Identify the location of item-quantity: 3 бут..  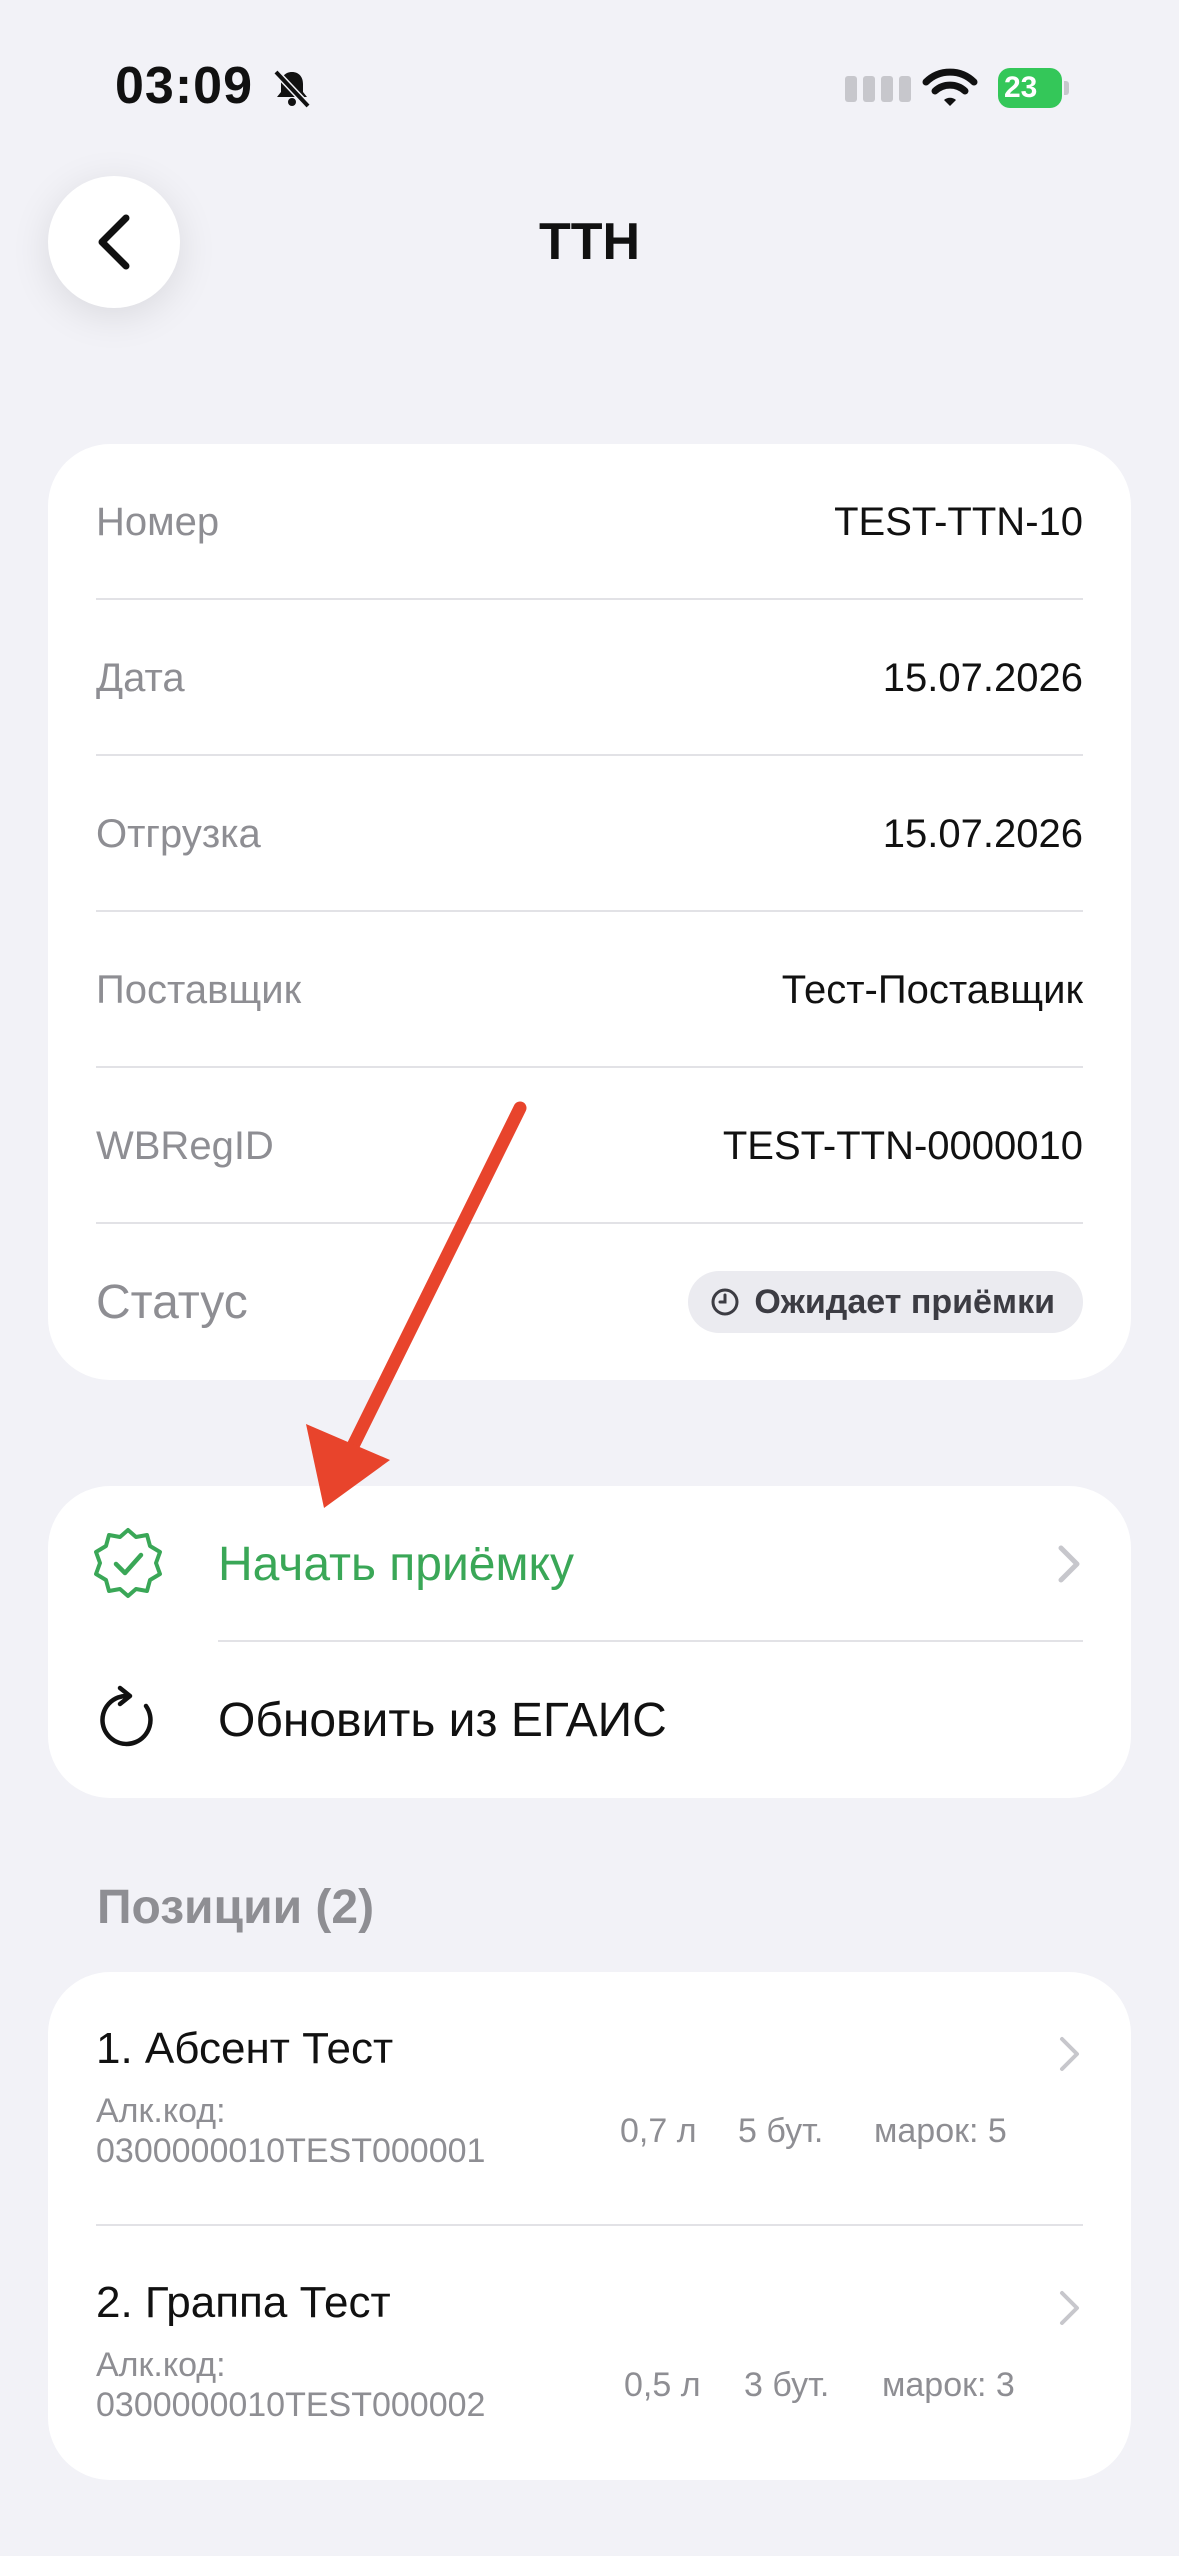
(787, 2385).